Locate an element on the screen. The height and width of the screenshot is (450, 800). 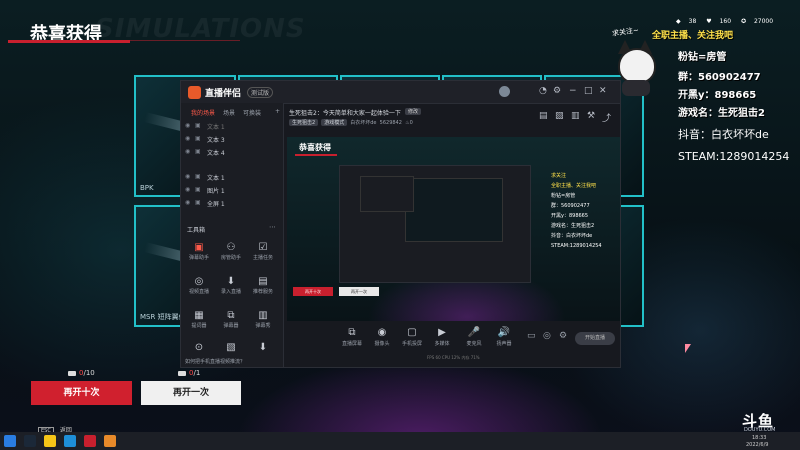
source-row: ◉ ▣ 文本 4 is located at coordinates (231, 152).